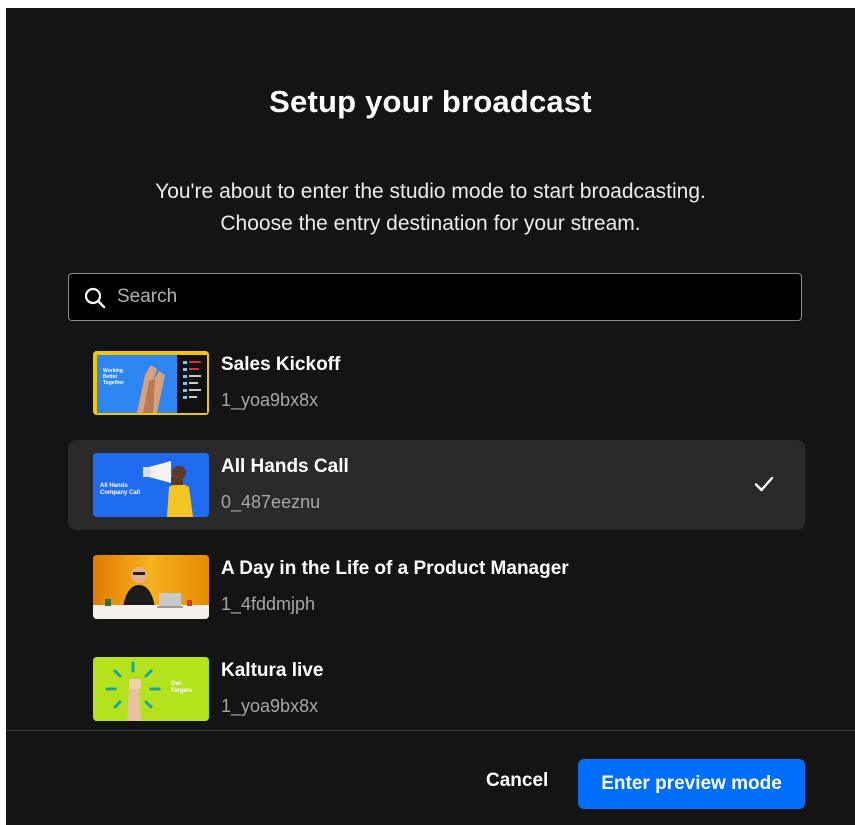 This screenshot has width=855, height=825. I want to click on cancel-button: Cancel, so click(517, 781).